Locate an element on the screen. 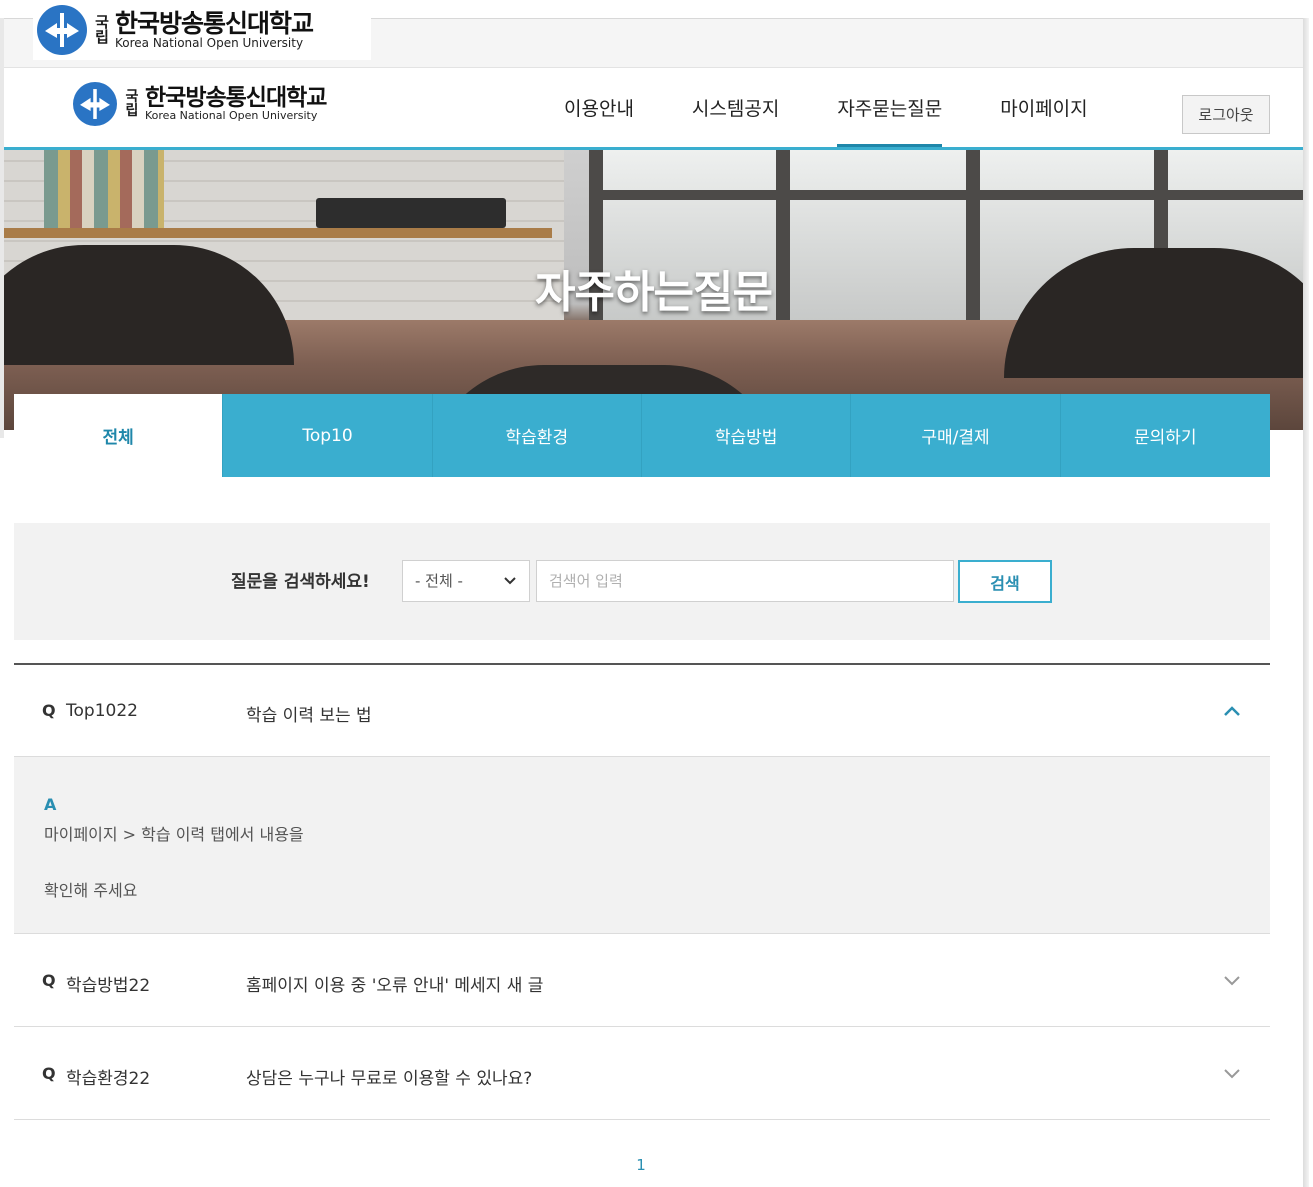 The image size is (1313, 1187). search-panel: 질문을 검색하세요! - 전체 - 검색 is located at coordinates (642, 581).